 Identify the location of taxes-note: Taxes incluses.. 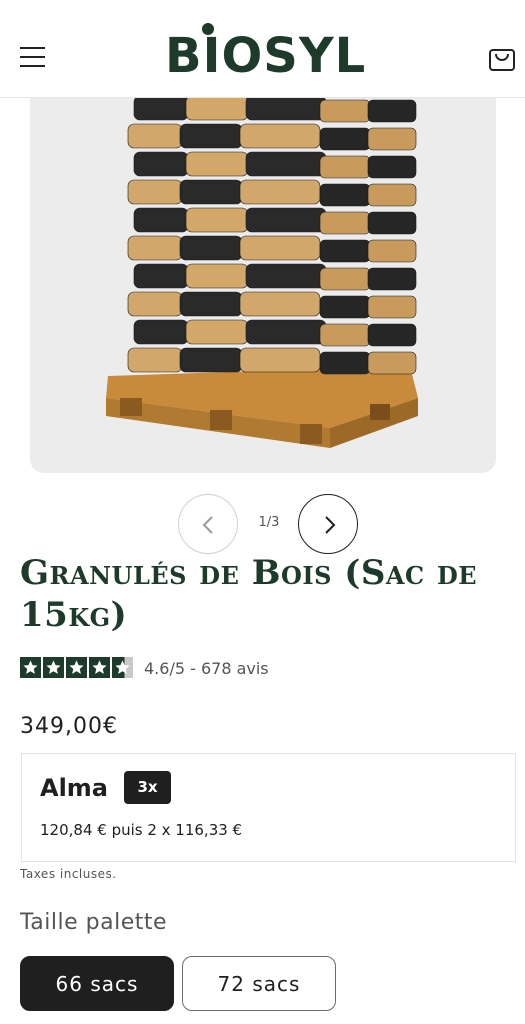
(68, 874).